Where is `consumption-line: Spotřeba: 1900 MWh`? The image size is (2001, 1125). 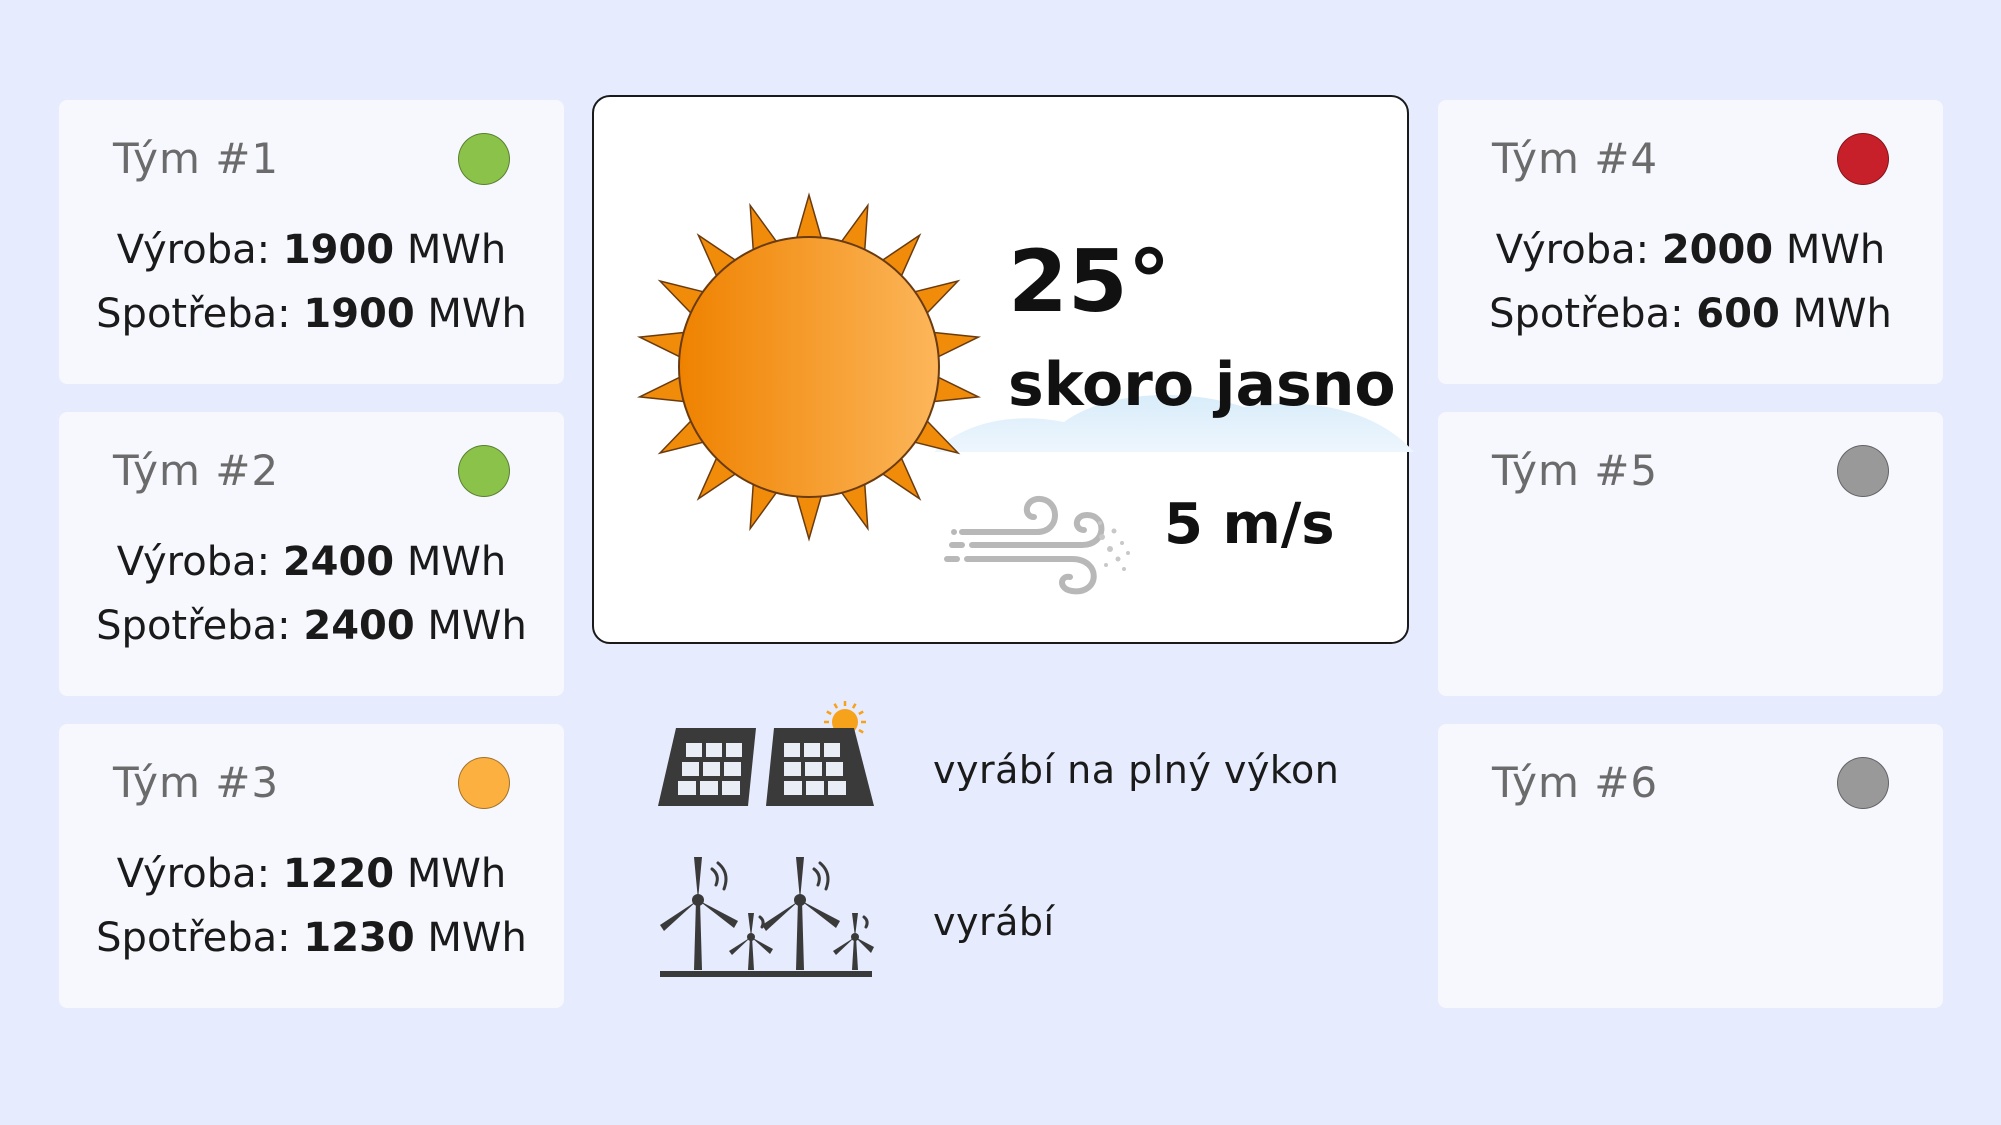
consumption-line: Spotřeba: 1900 MWh is located at coordinates (311, 314).